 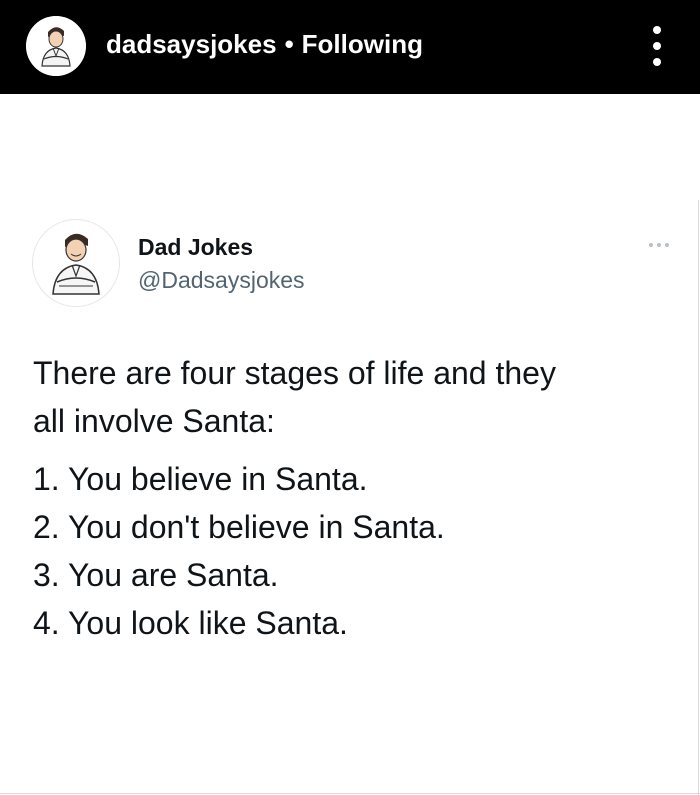 What do you see at coordinates (195, 247) in the screenshot?
I see `display-name: Dad Jokes` at bounding box center [195, 247].